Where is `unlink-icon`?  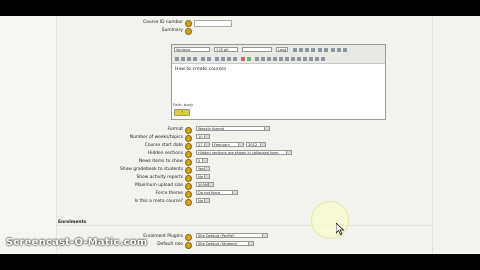 unlink-icon is located at coordinates (275, 58).